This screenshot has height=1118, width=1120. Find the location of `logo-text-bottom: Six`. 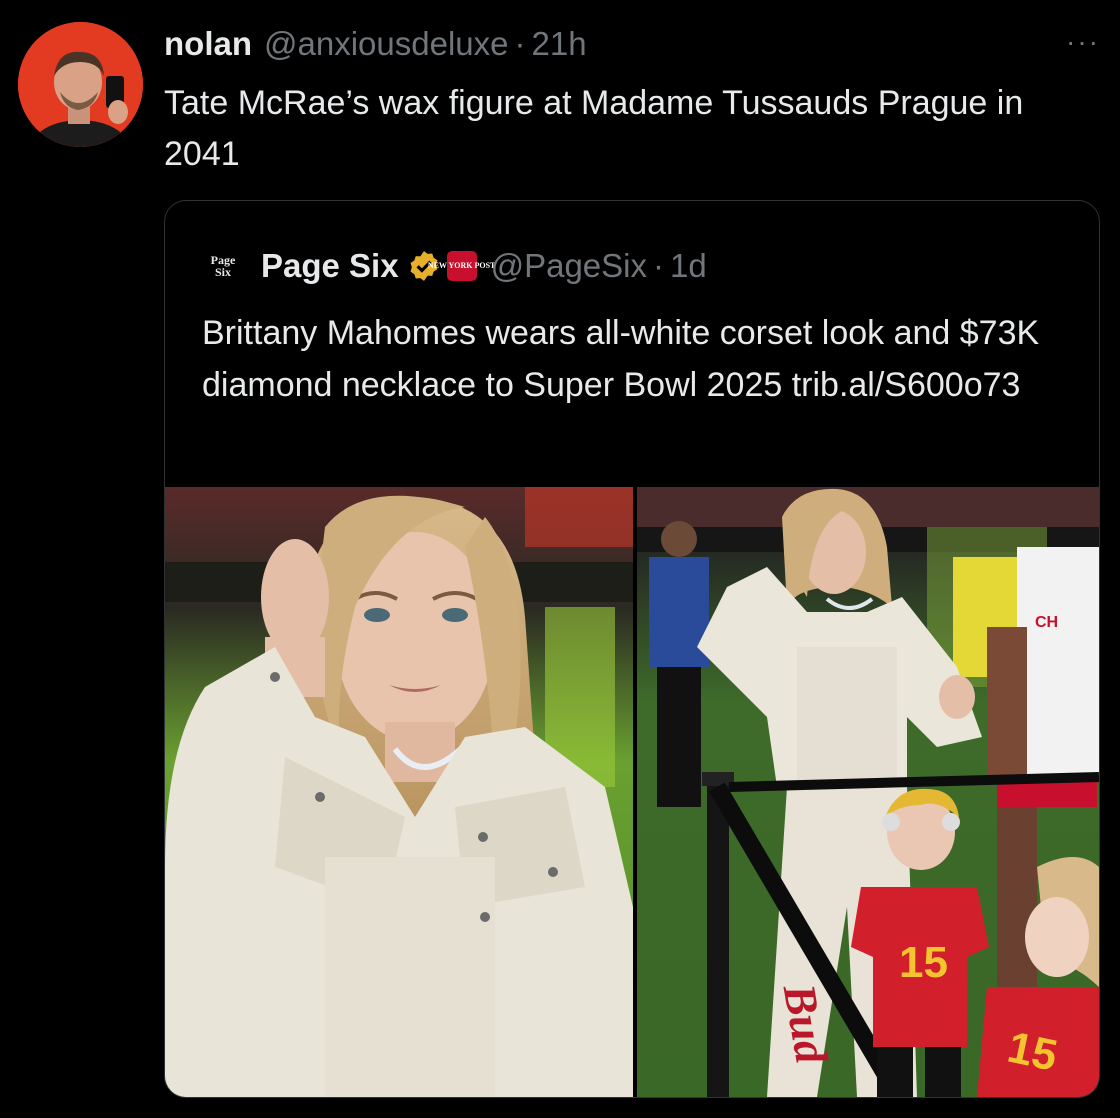

logo-text-bottom: Six is located at coordinates (222, 272).